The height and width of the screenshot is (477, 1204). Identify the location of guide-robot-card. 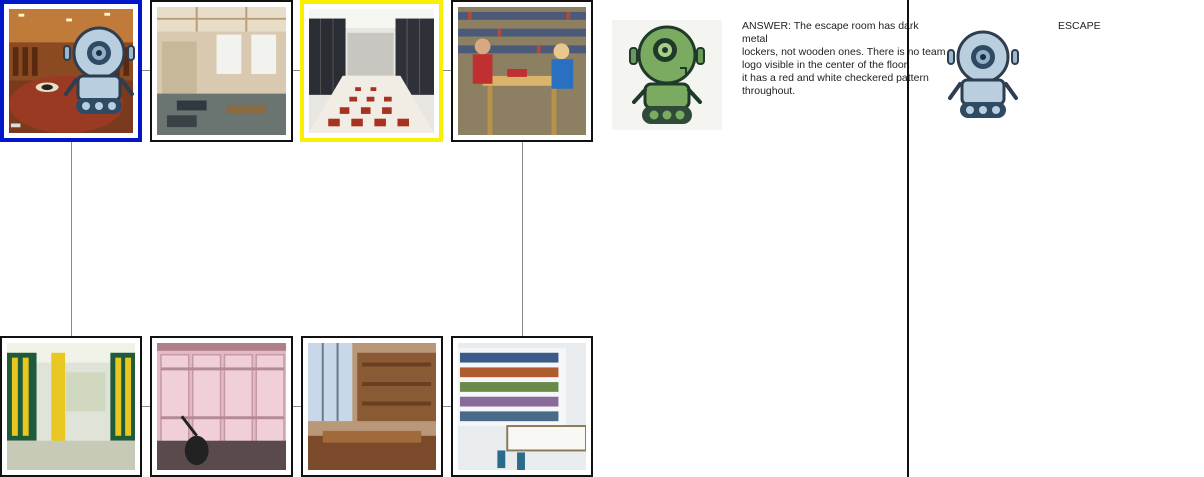
(667, 75).